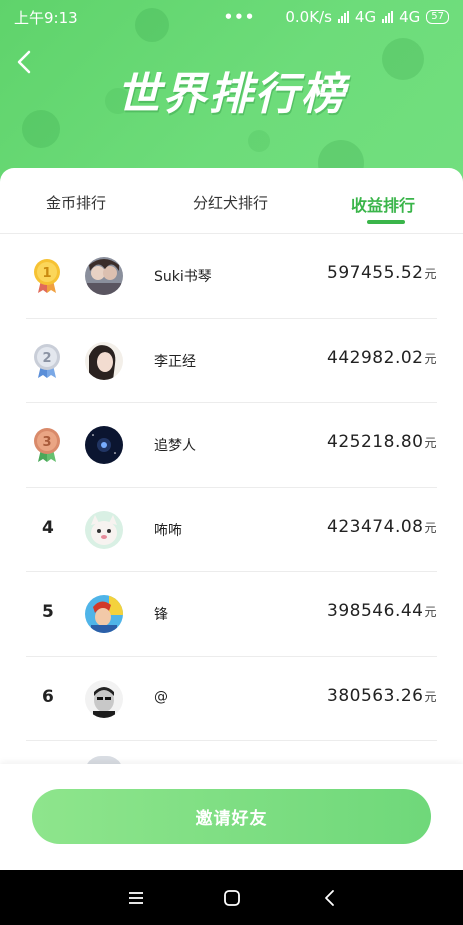 The width and height of the screenshot is (463, 925). What do you see at coordinates (48, 612) in the screenshot?
I see `rank-number: 5` at bounding box center [48, 612].